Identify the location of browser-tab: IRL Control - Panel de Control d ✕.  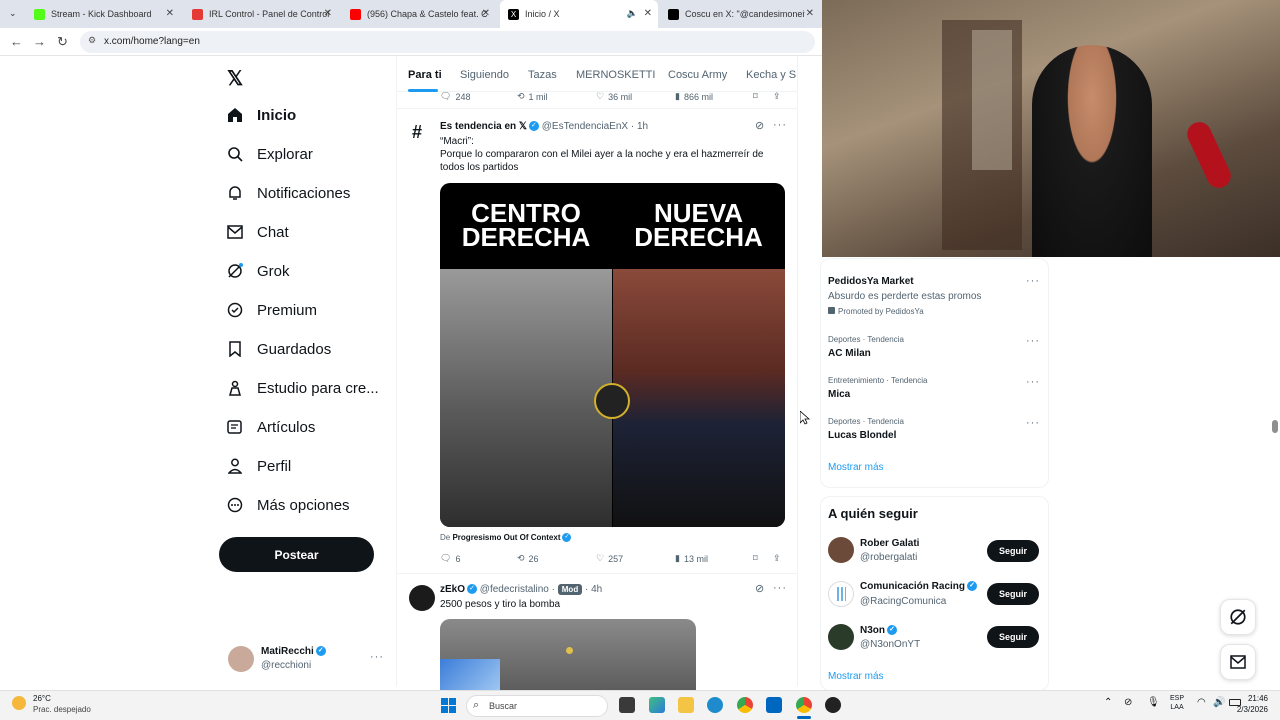
(261, 14).